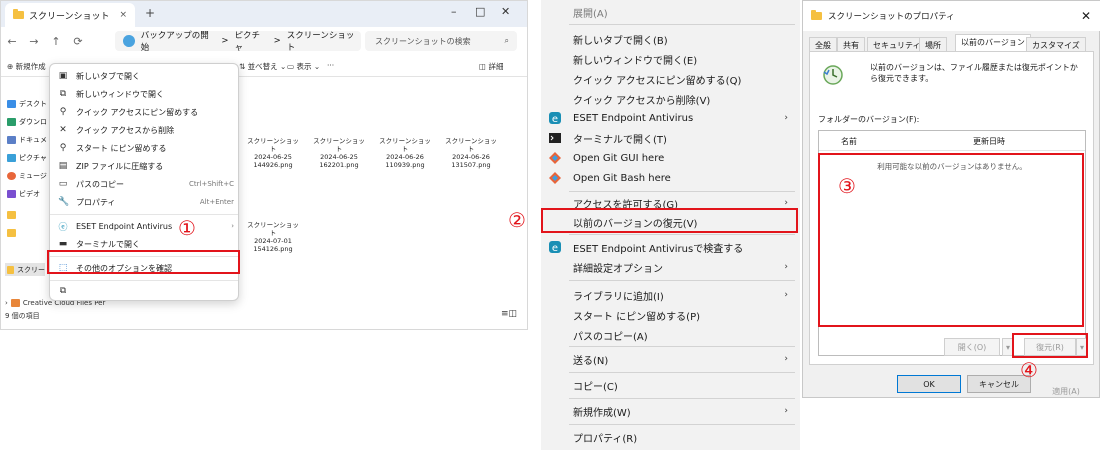  I want to click on highlight-versions-list, so click(951, 240).